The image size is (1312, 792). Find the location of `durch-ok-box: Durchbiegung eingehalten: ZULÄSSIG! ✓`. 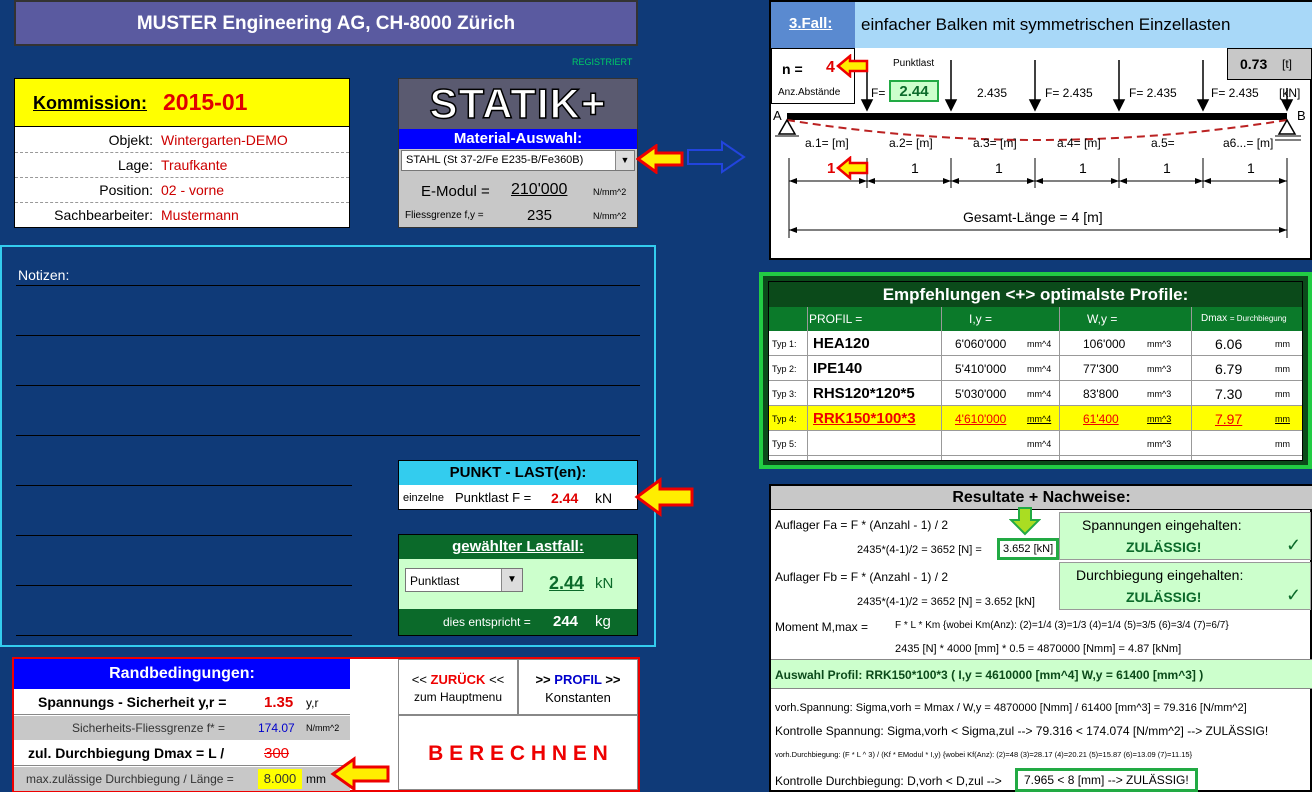

durch-ok-box: Durchbiegung eingehalten: ZULÄSSIG! ✓ is located at coordinates (1185, 586).